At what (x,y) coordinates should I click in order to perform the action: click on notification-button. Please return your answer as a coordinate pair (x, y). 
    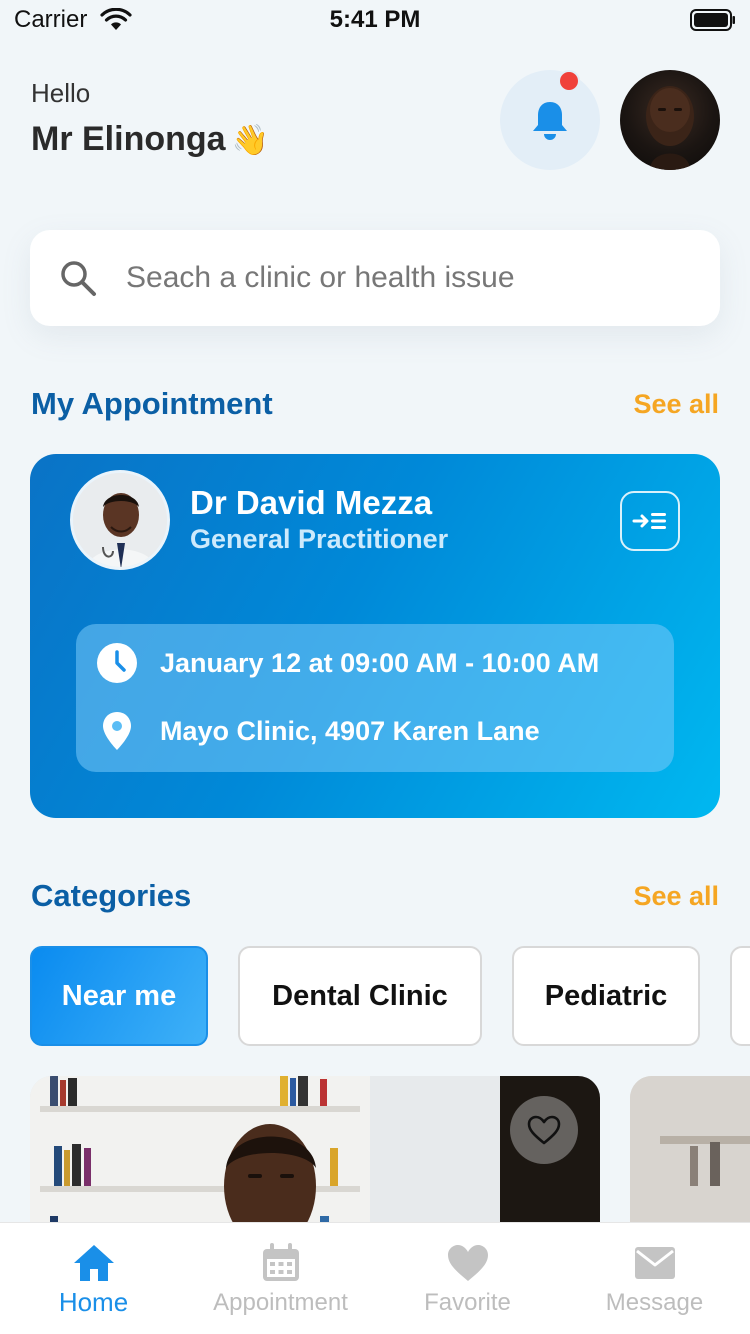
    Looking at the image, I should click on (550, 120).